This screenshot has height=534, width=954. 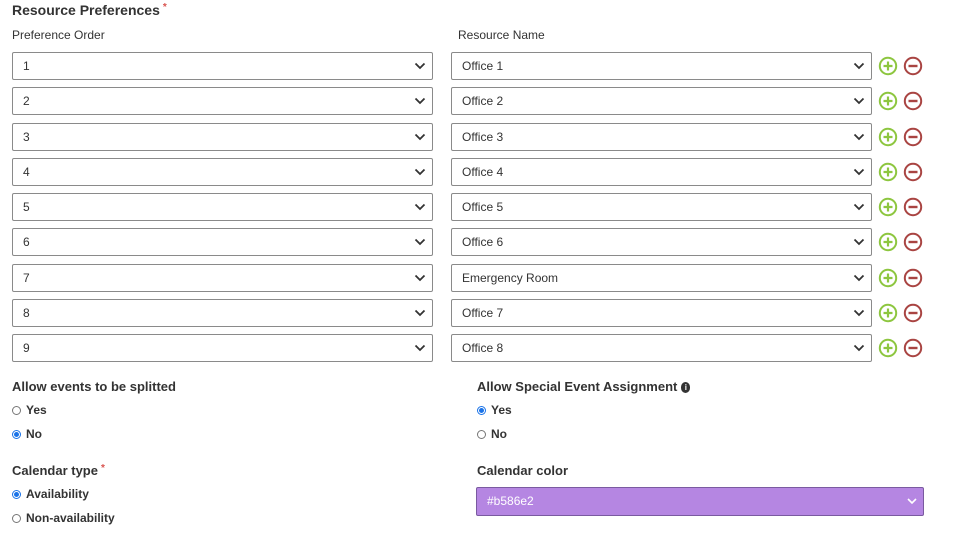 What do you see at coordinates (222, 66) in the screenshot?
I see `preference-order-select: 1` at bounding box center [222, 66].